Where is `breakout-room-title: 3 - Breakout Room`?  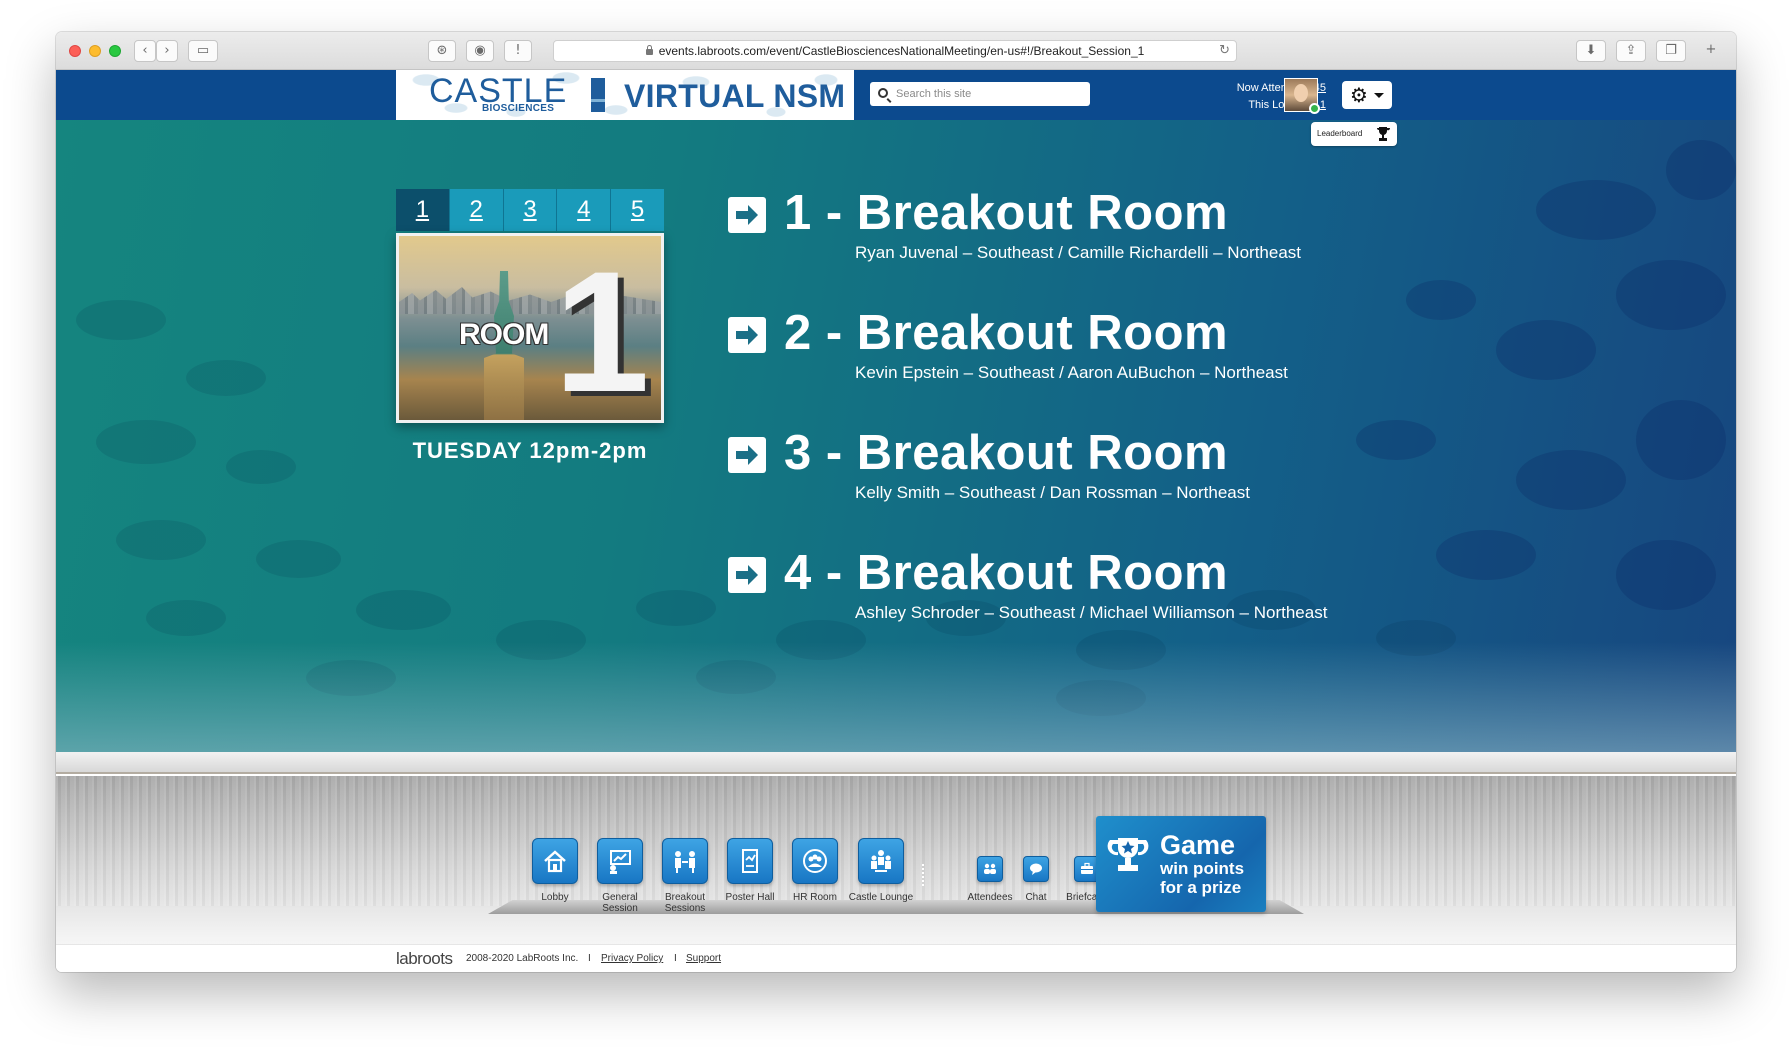 breakout-room-title: 3 - Breakout Room is located at coordinates (1006, 453).